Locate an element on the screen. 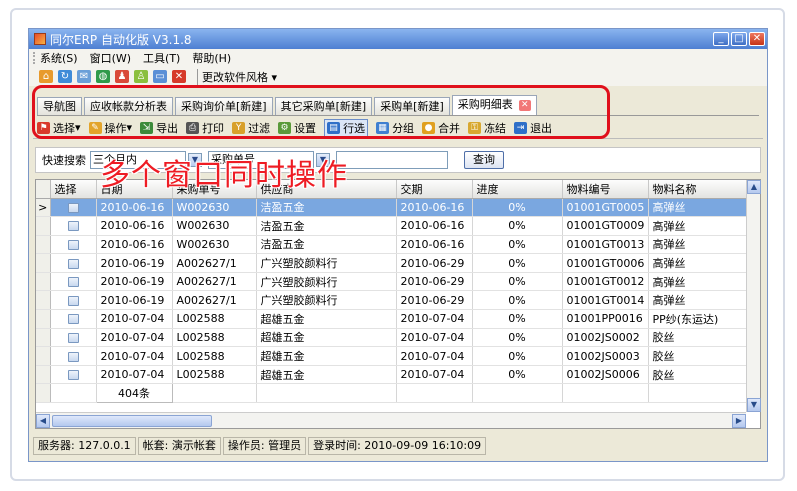  tab-purchase-inquiry: 采购询价单[新建] is located at coordinates (224, 106).